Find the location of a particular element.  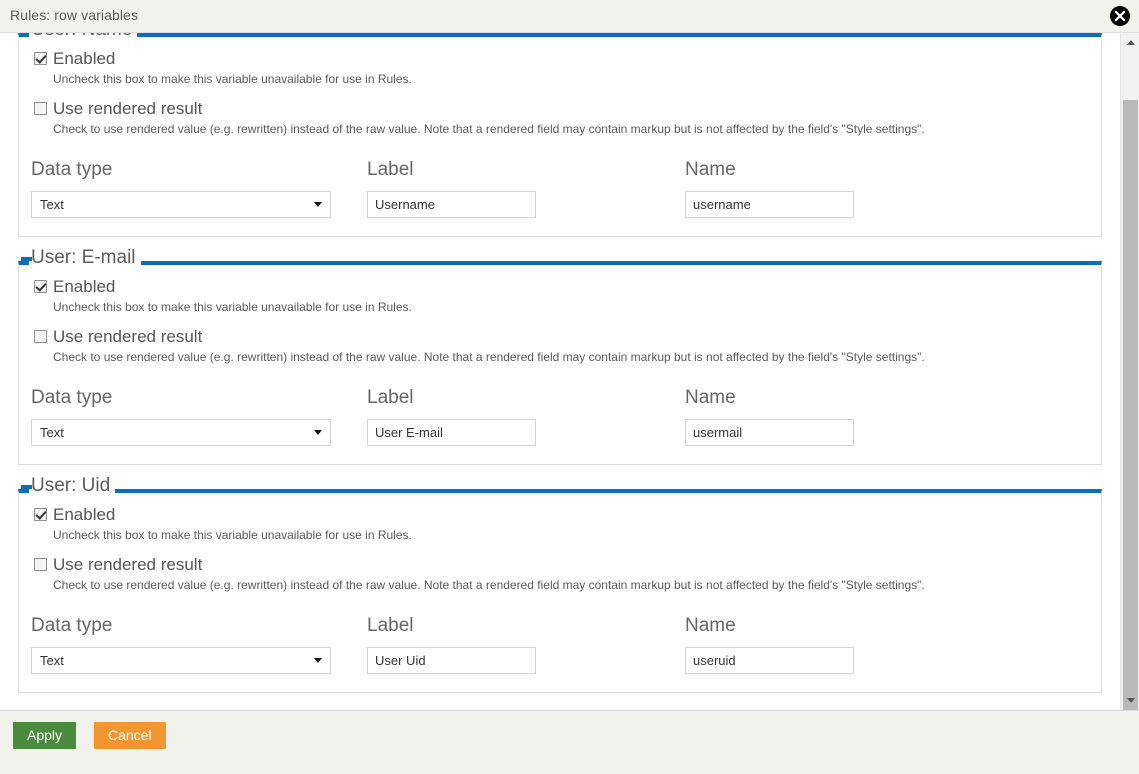

apply-button: Apply is located at coordinates (45, 735).